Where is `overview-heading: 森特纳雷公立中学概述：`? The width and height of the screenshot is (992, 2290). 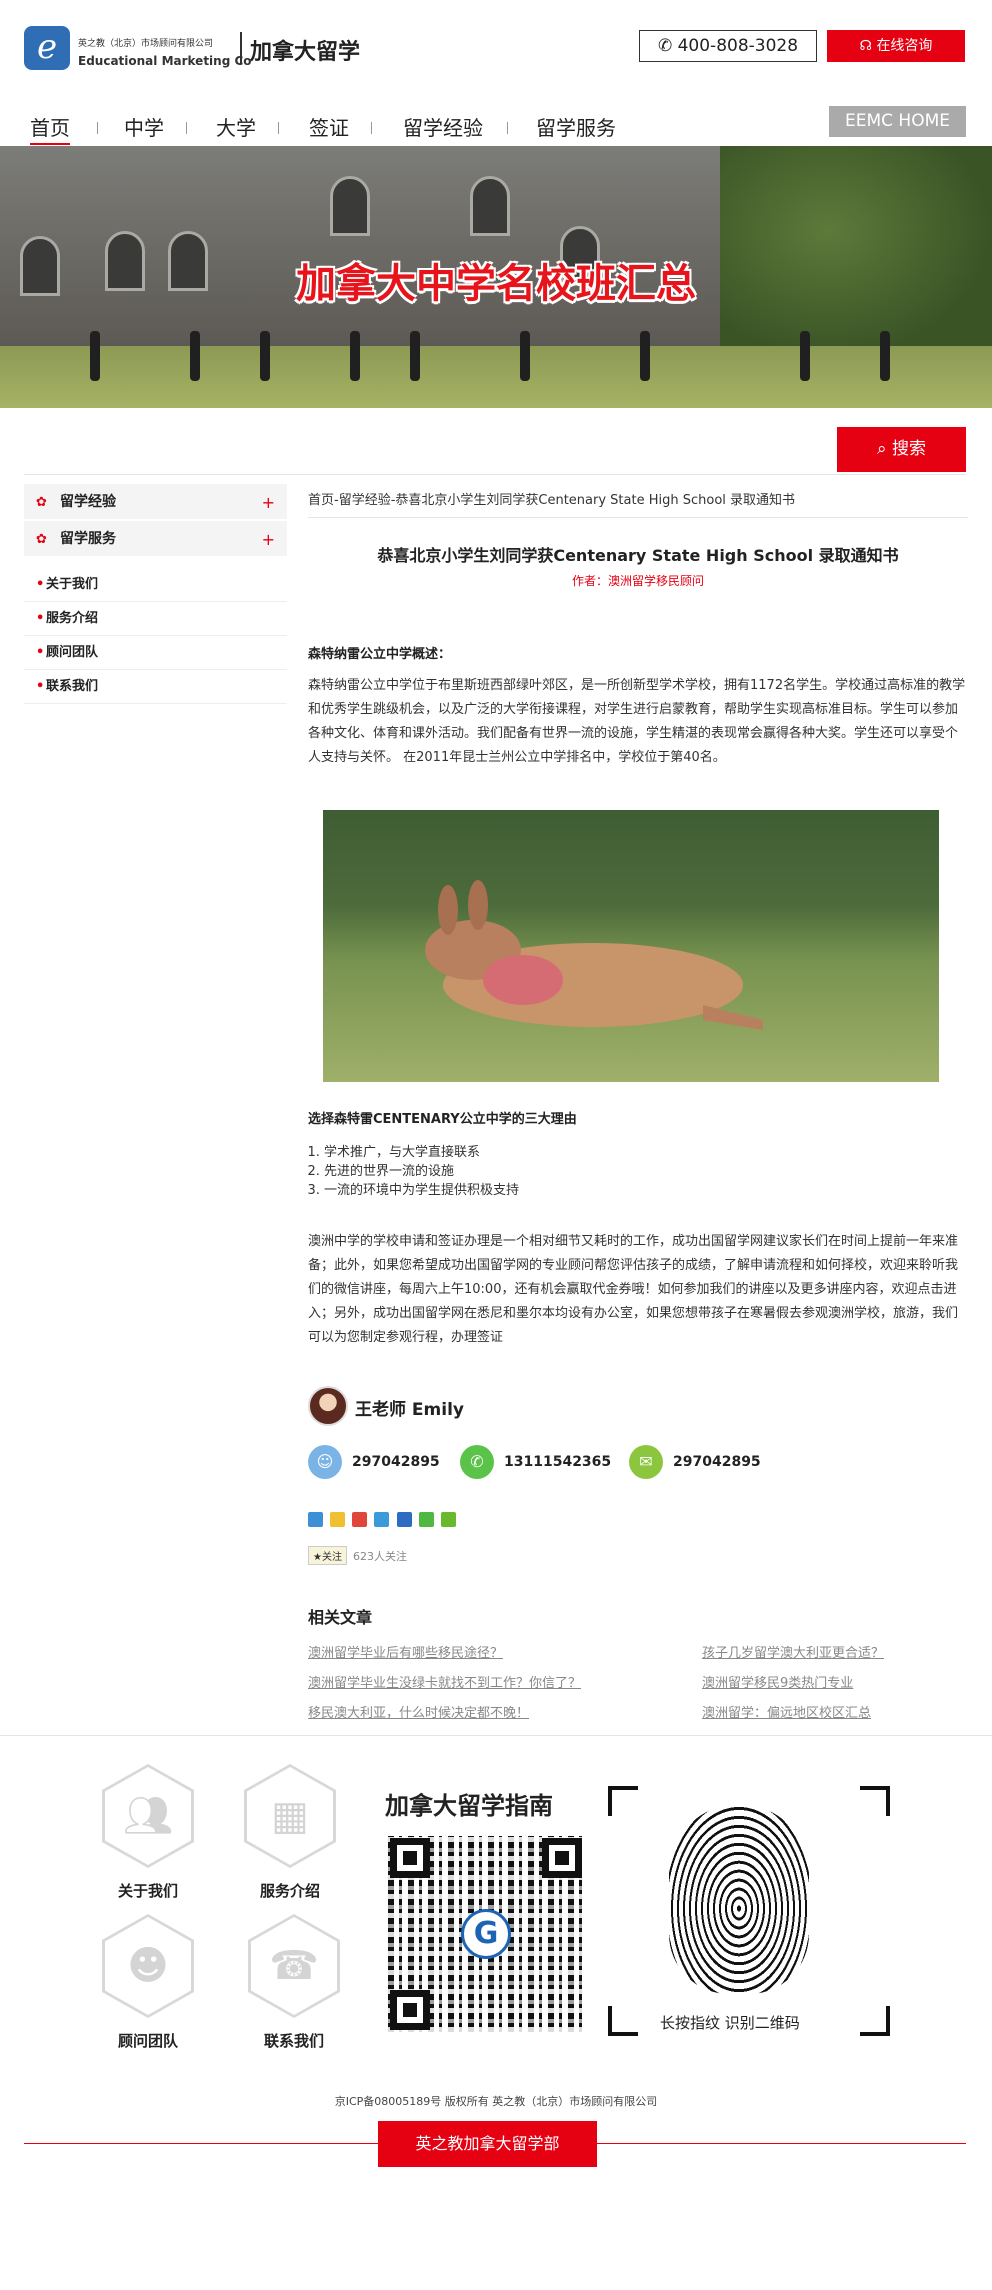
overview-heading: 森特纳雷公立中学概述： is located at coordinates (380, 654).